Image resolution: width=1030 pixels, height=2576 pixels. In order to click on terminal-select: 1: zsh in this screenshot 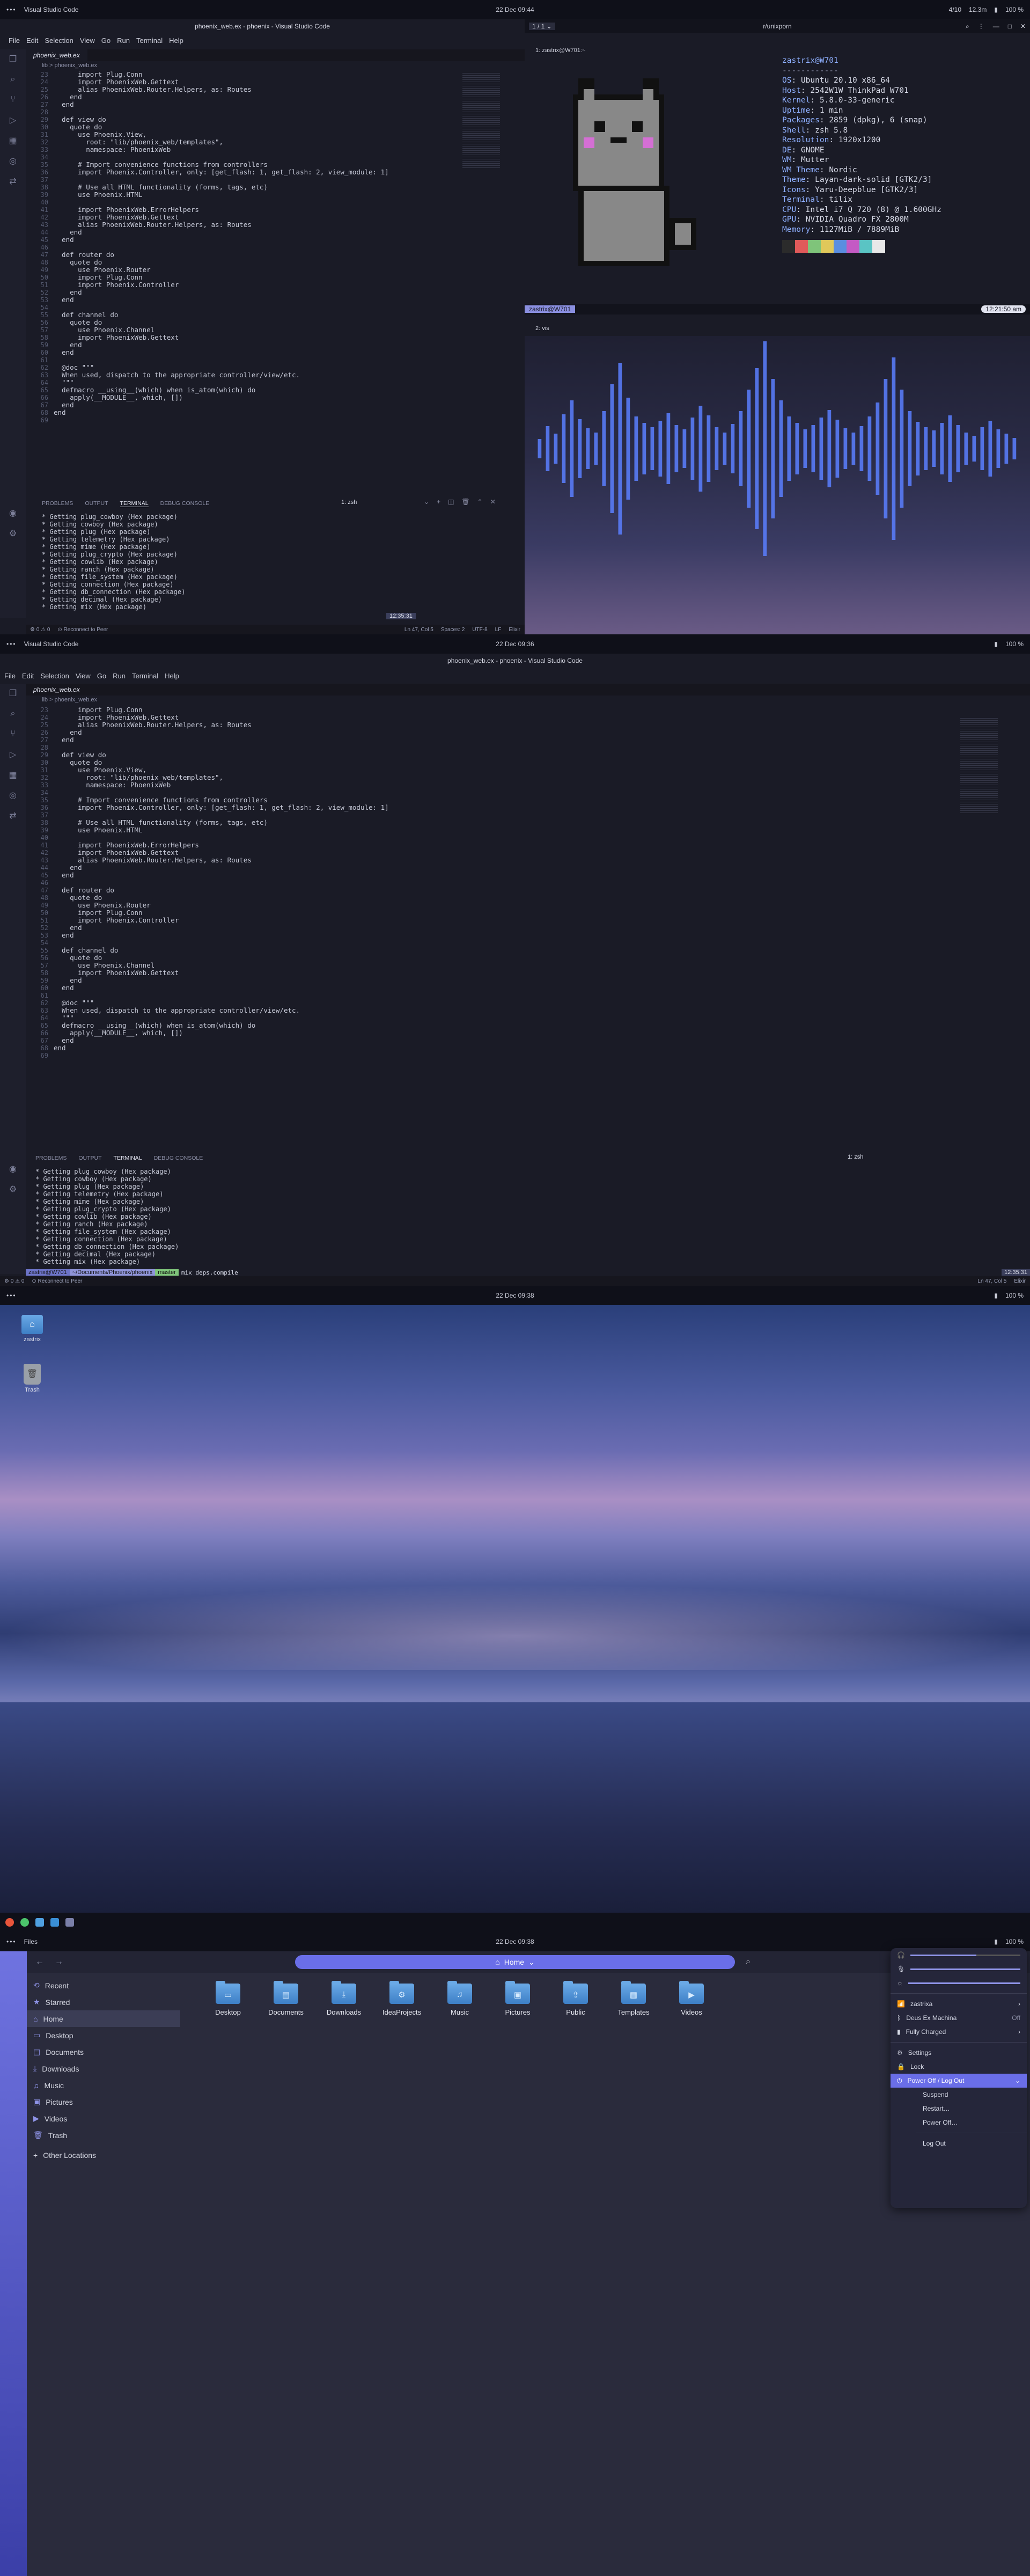, I will do `click(349, 502)`.